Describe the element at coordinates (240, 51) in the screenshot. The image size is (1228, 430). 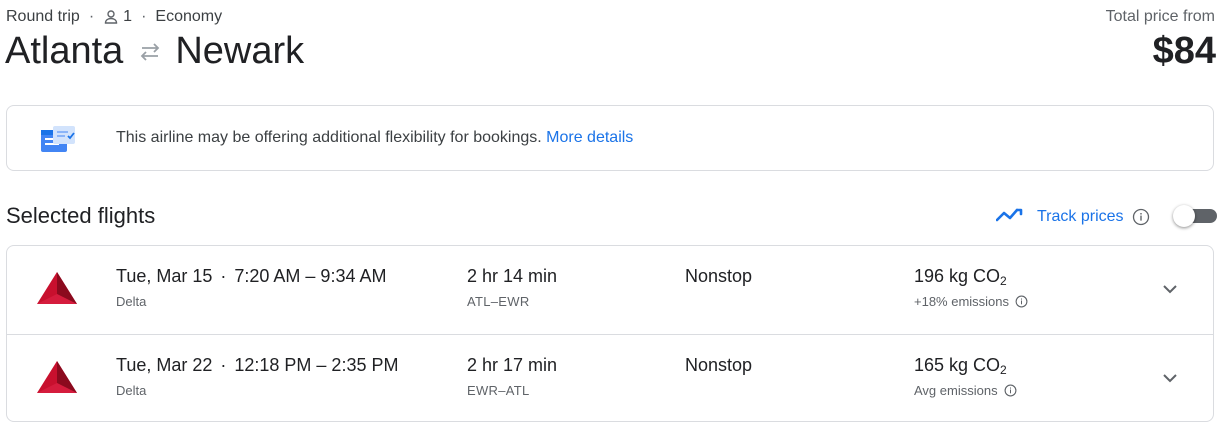
I see `destination-city: Newark` at that location.